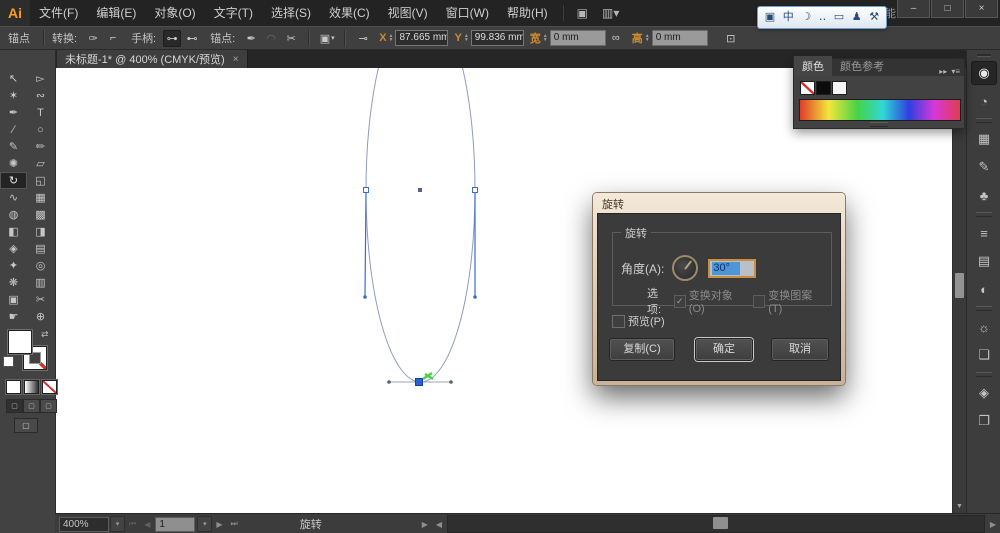 The width and height of the screenshot is (1000, 533). What do you see at coordinates (192, 38) in the screenshot?
I see `hide-handles-icon: ⊷` at bounding box center [192, 38].